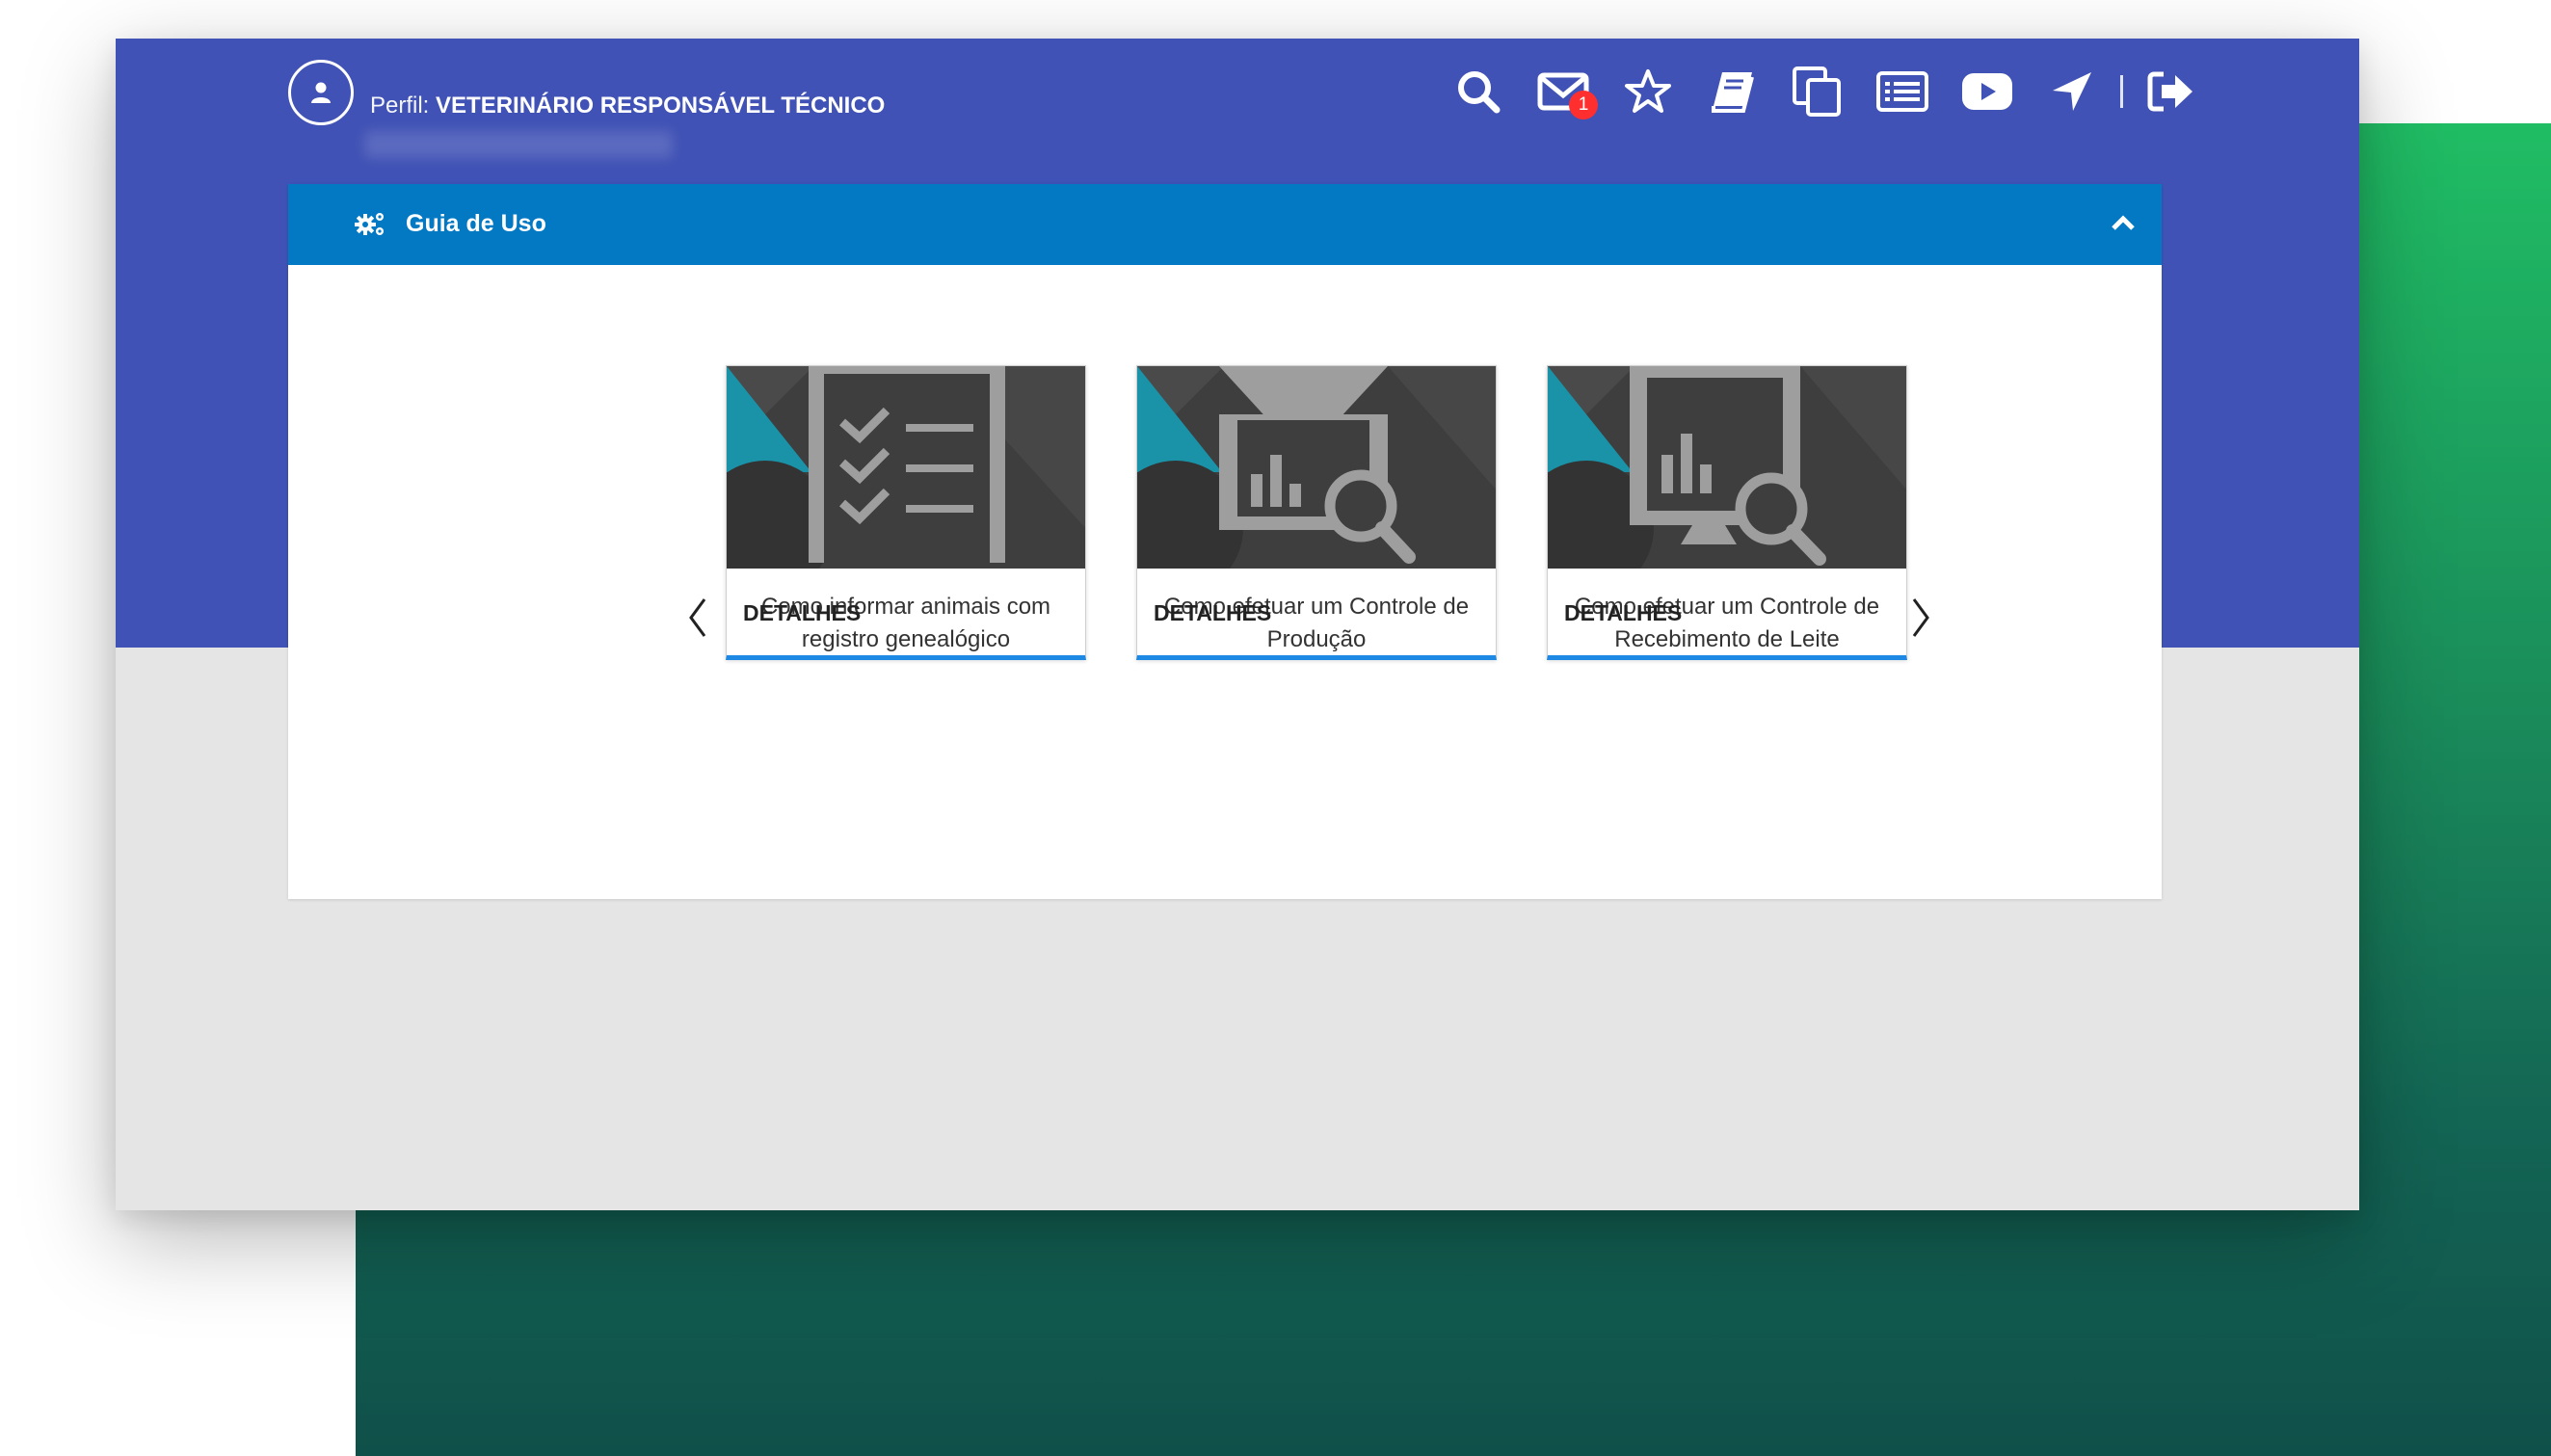 The width and height of the screenshot is (2551, 1456). I want to click on gears-icon, so click(369, 224).